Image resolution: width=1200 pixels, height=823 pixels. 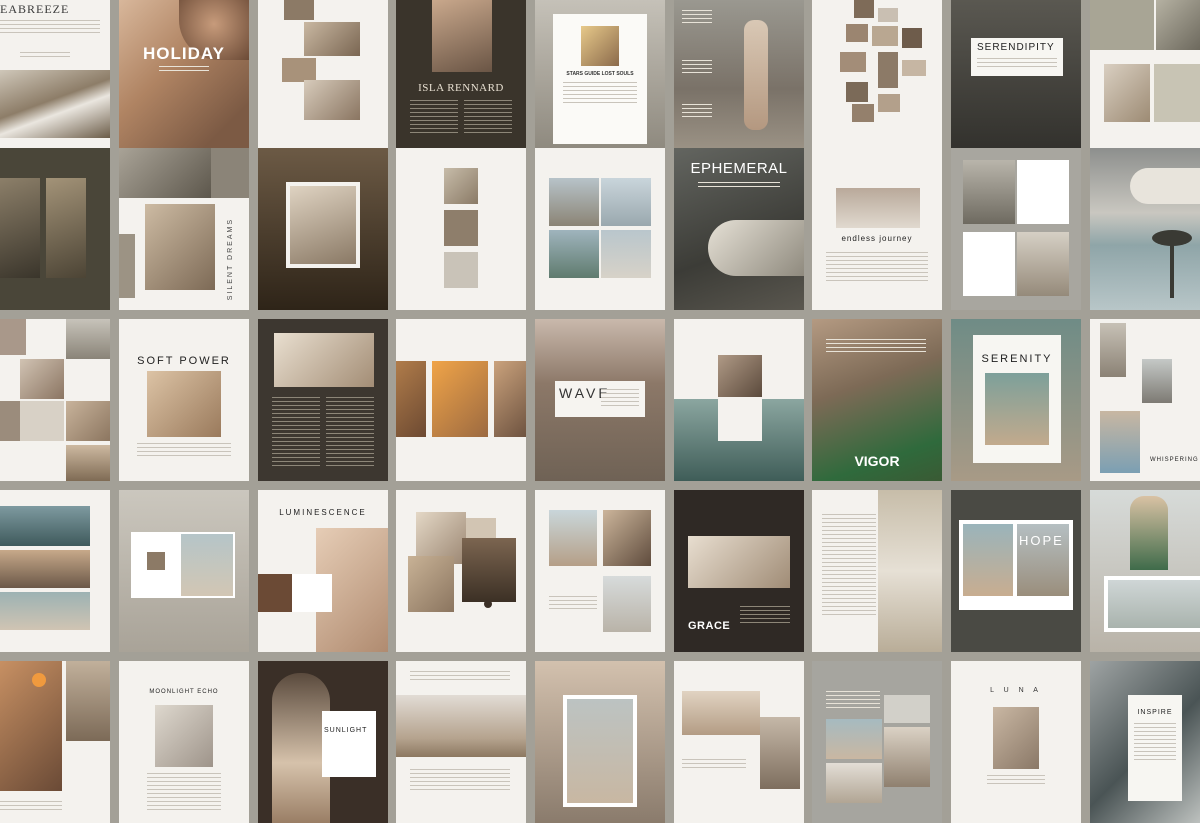 I want to click on tile-vigor: VIGOR, so click(x=877, y=400).